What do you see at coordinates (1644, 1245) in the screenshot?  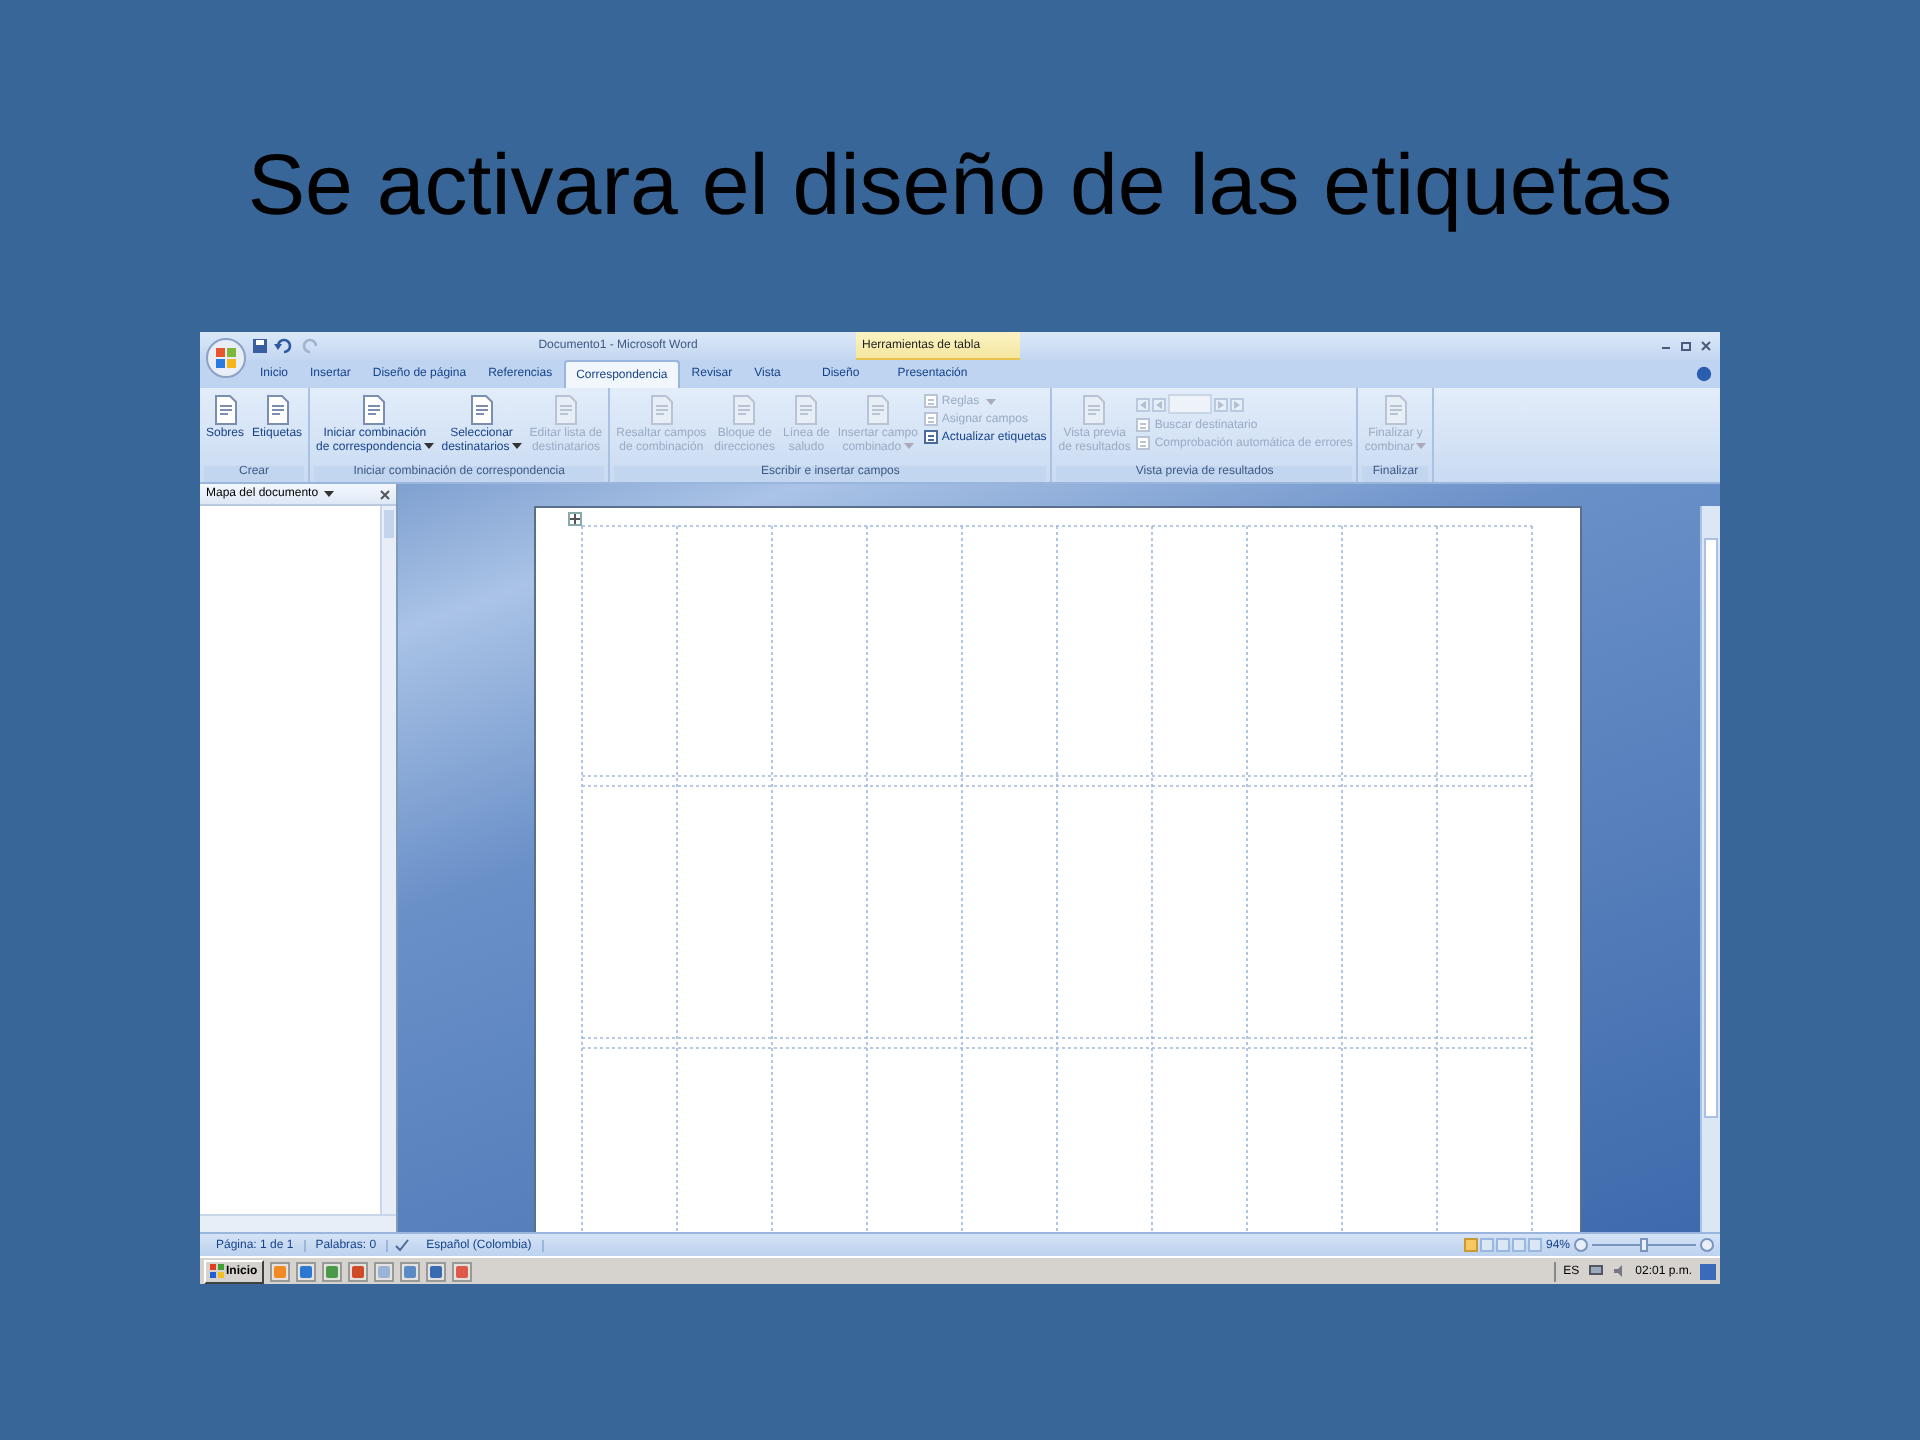 I see `slider-thumb` at bounding box center [1644, 1245].